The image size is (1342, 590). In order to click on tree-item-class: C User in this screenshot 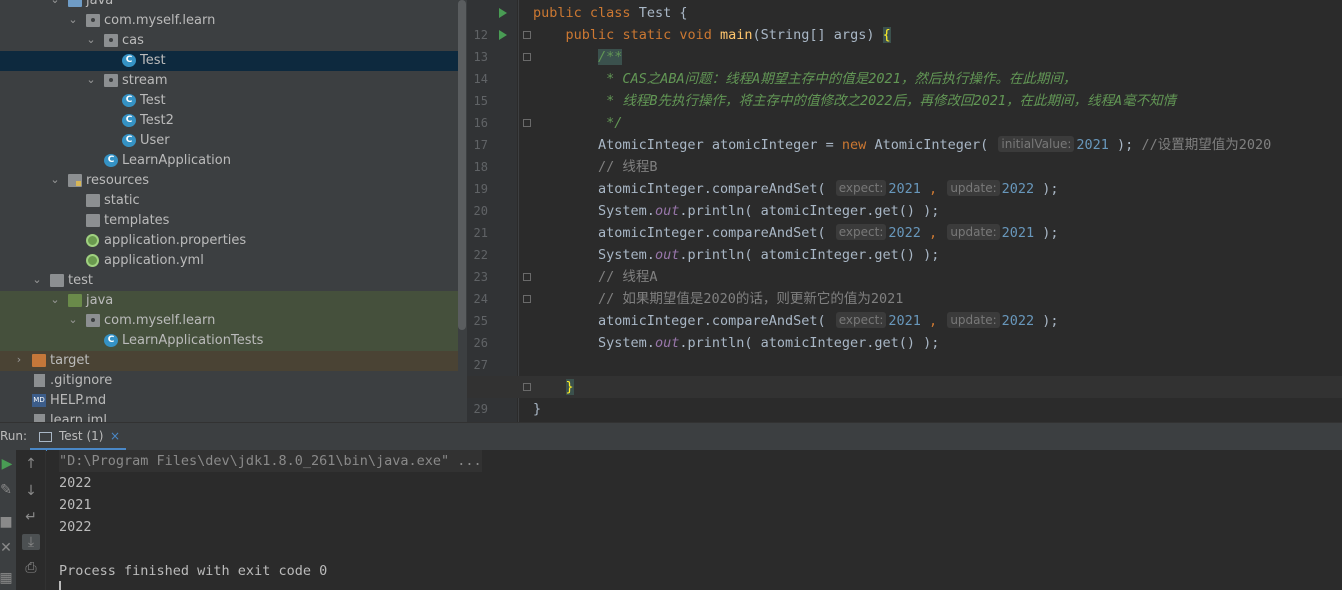, I will do `click(229, 141)`.